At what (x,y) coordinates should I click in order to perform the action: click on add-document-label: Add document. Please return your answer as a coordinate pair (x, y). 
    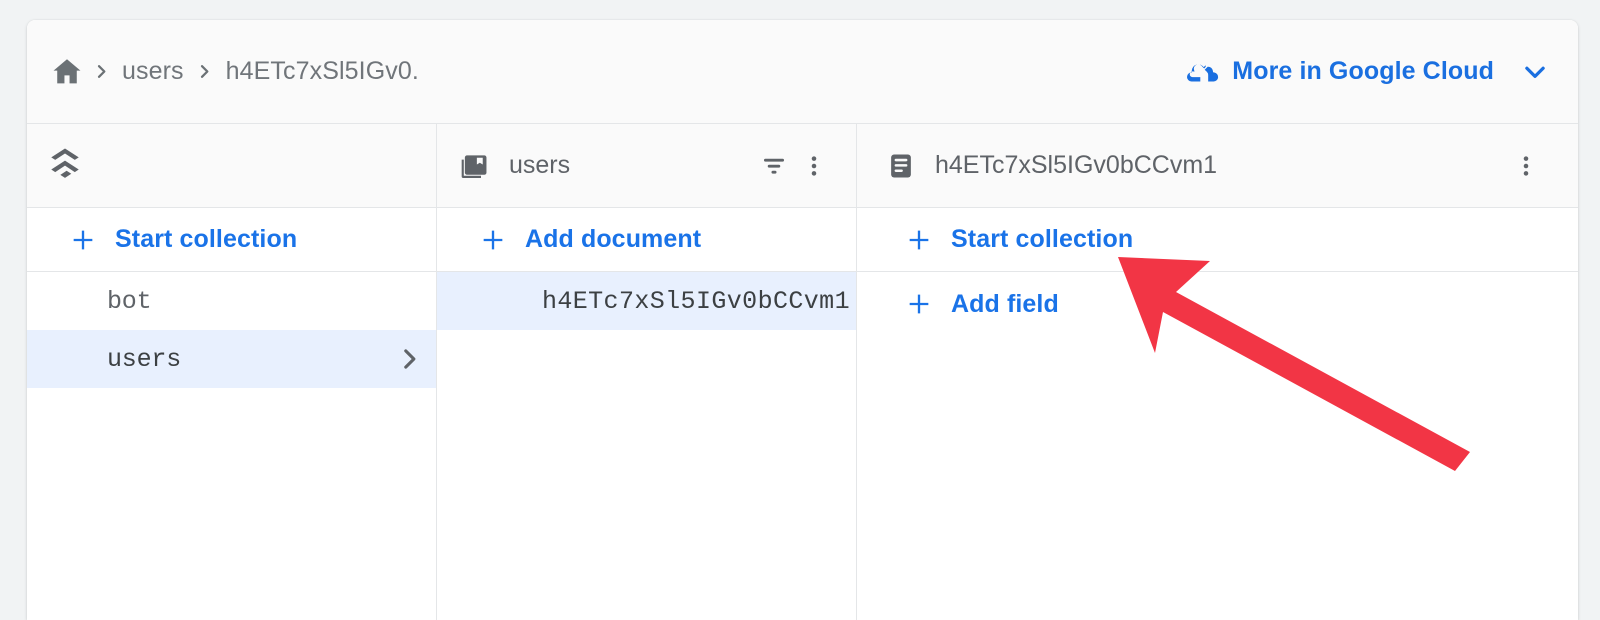
    Looking at the image, I should click on (613, 239).